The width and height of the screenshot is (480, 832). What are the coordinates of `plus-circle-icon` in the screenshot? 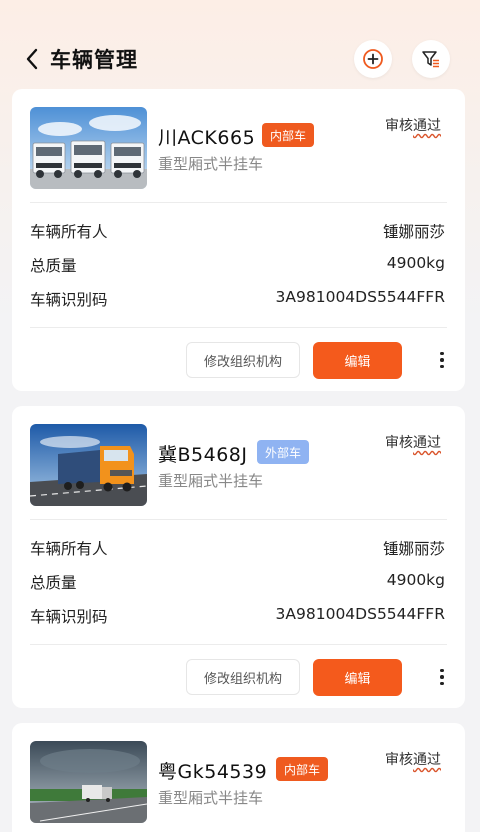 It's located at (373, 59).